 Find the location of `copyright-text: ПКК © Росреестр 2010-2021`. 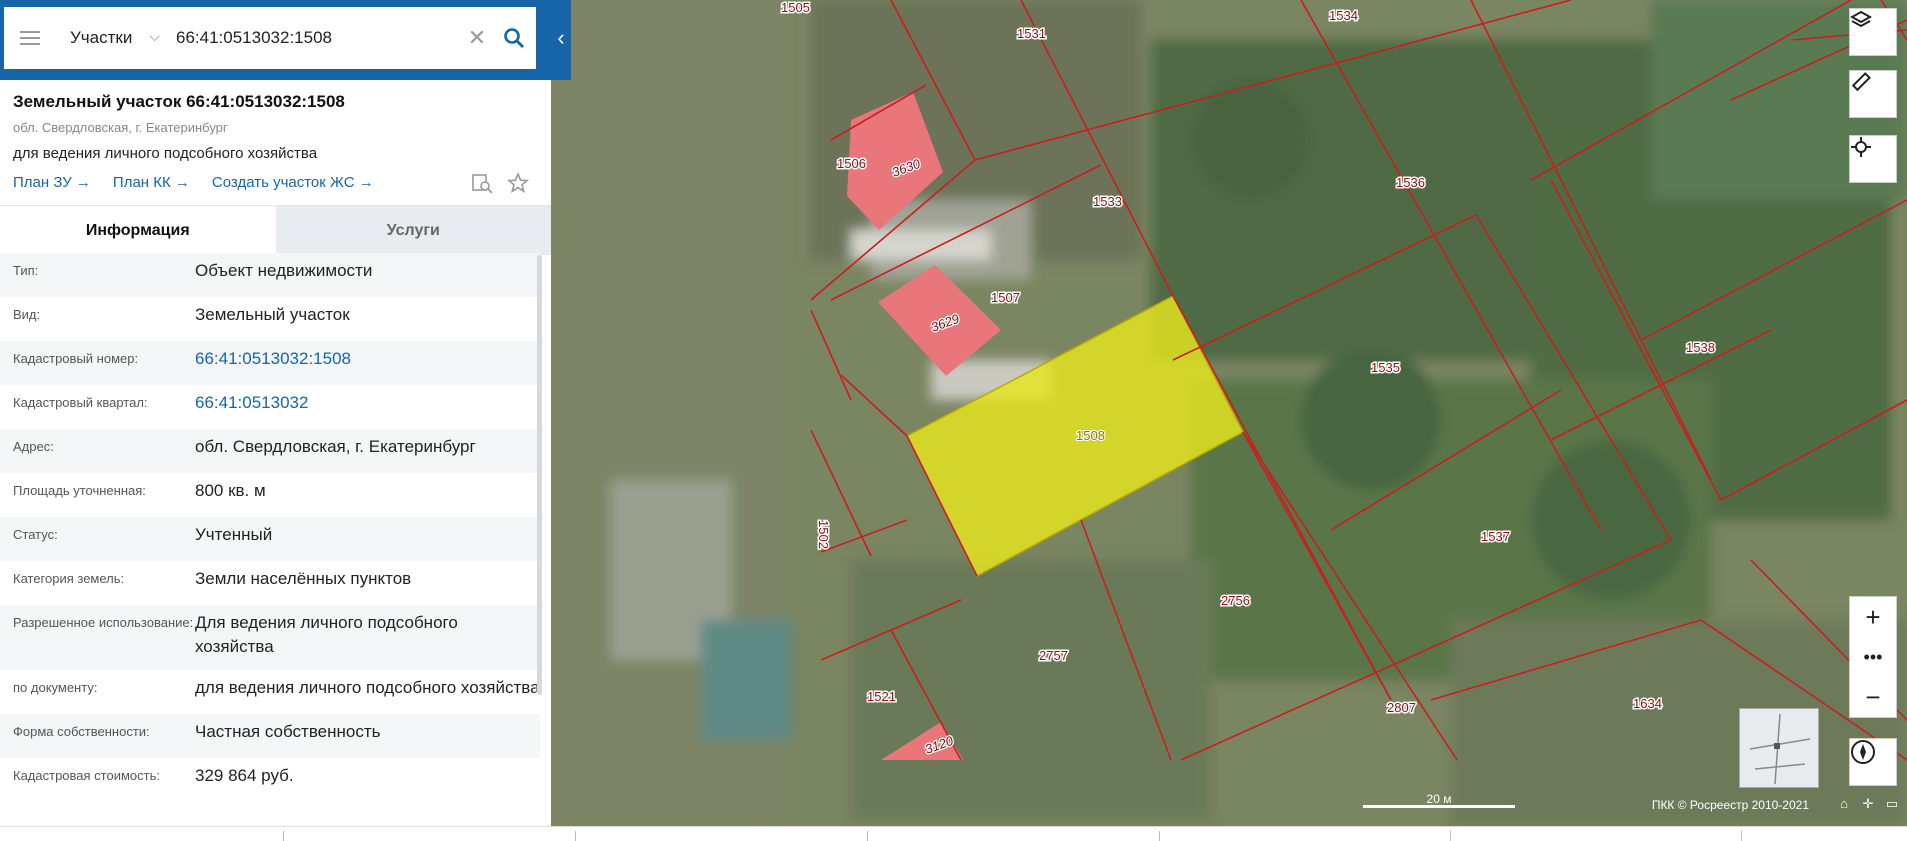

copyright-text: ПКК © Росреестр 2010-2021 is located at coordinates (1730, 805).